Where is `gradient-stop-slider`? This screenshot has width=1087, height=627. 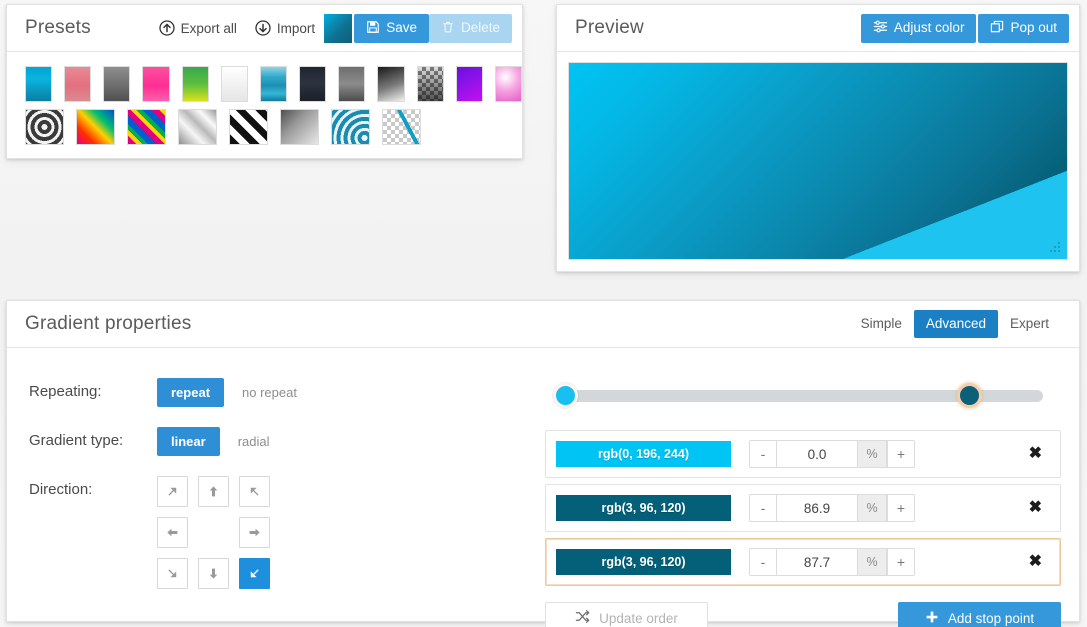 gradient-stop-slider is located at coordinates (798, 395).